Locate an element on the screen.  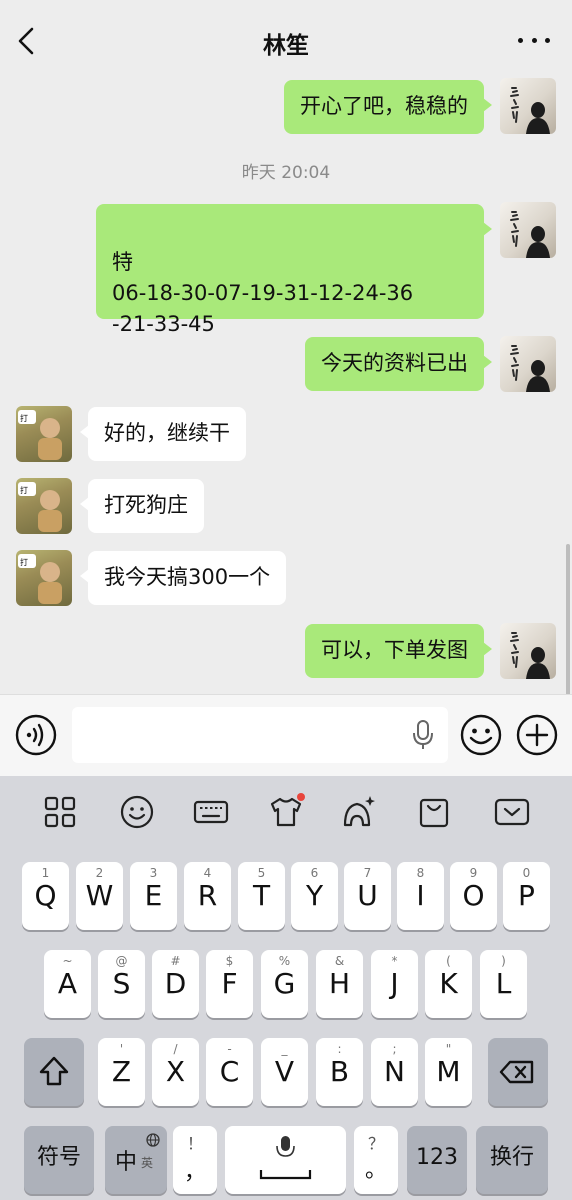
key-label: X is located at coordinates (175, 1071).